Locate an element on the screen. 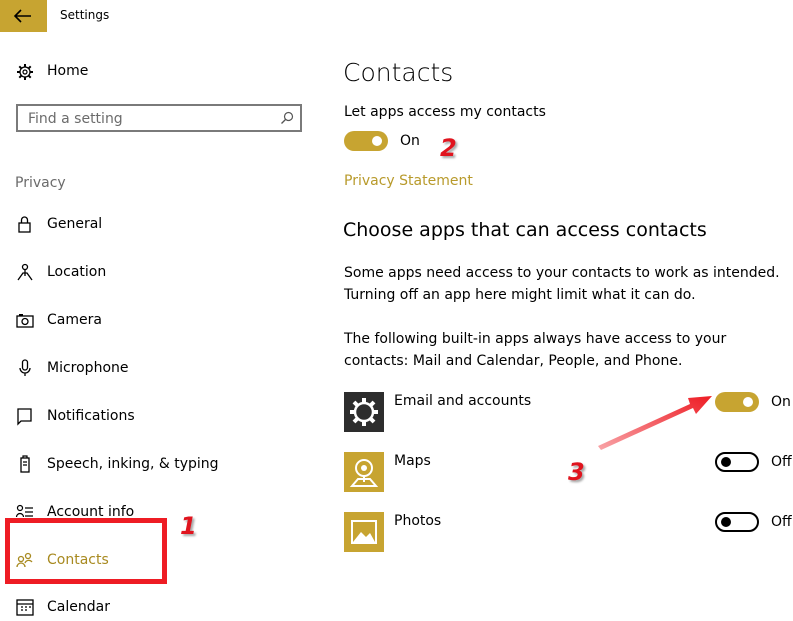  sidebar-item-label: General is located at coordinates (75, 224).